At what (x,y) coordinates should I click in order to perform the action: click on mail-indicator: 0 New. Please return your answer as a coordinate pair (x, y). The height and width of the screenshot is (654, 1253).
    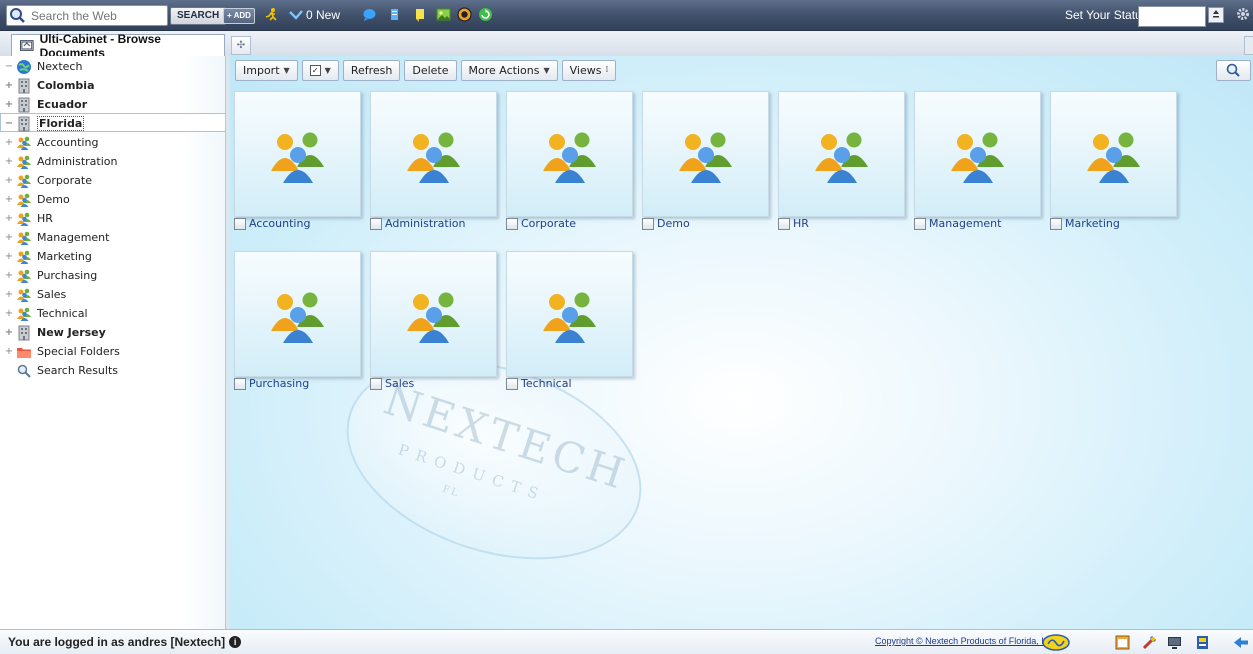
    Looking at the image, I should click on (314, 15).